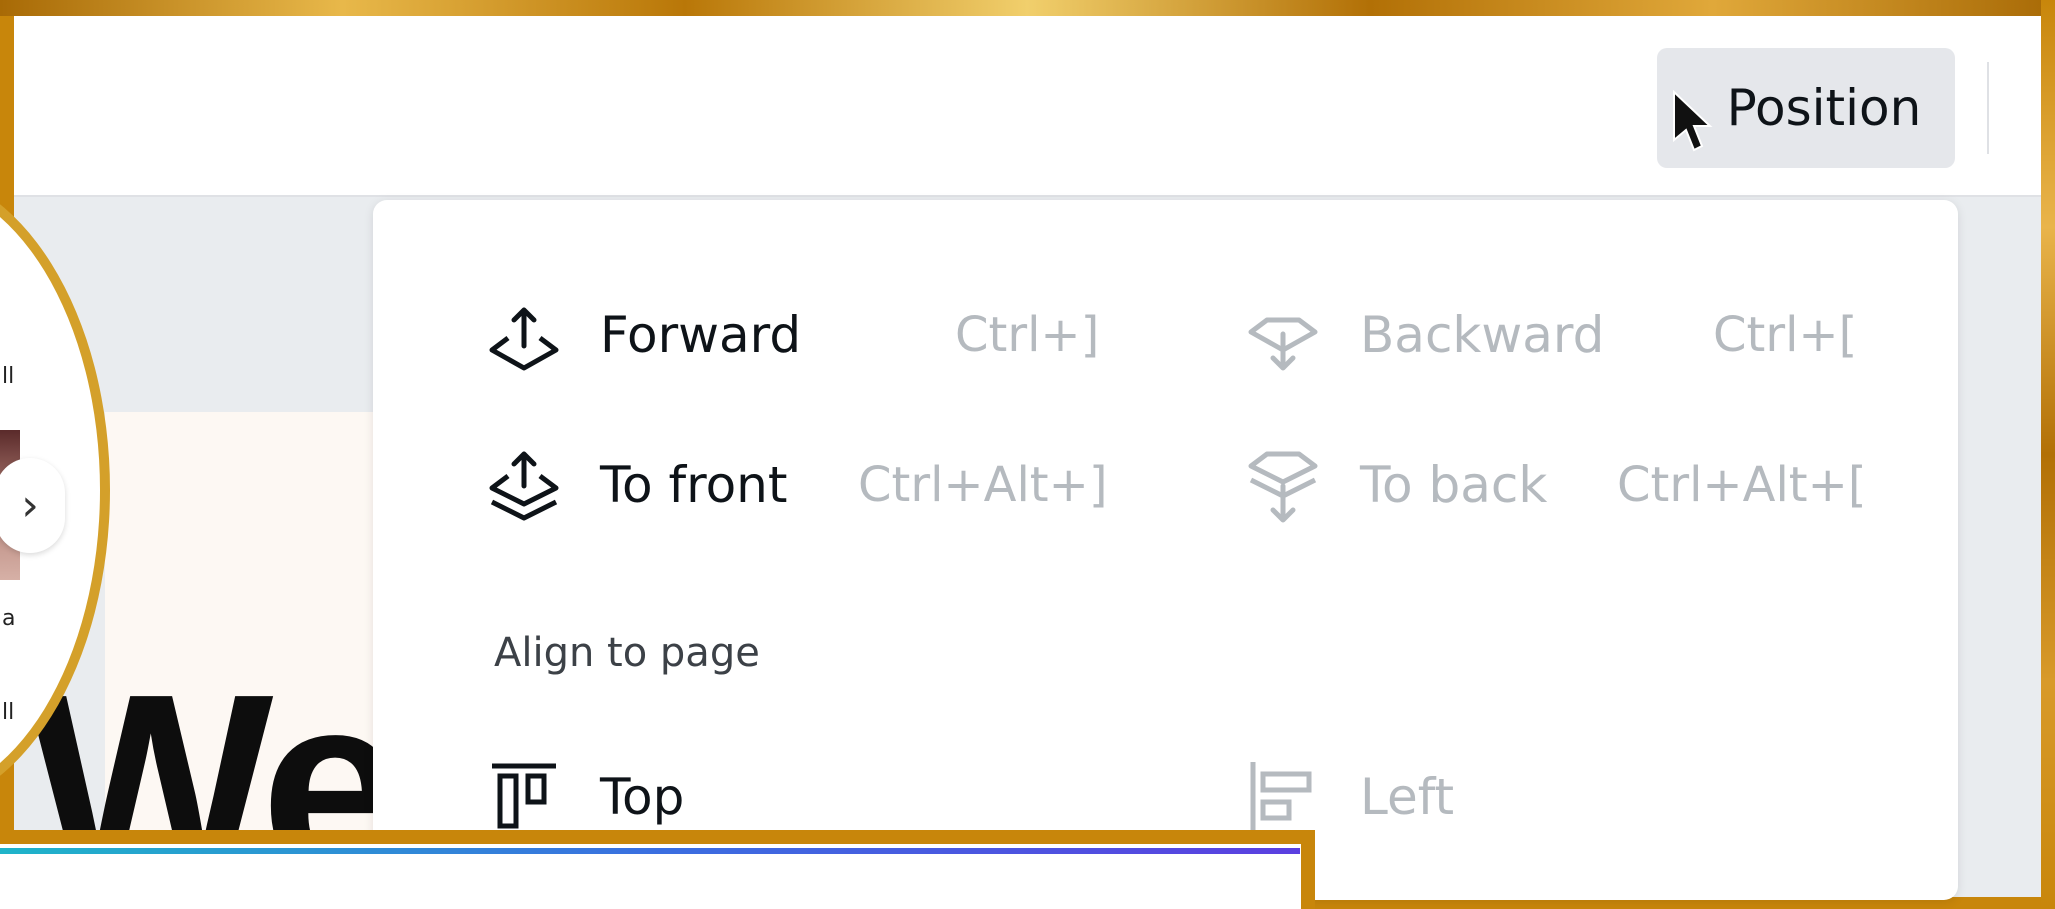 The width and height of the screenshot is (2055, 909). What do you see at coordinates (1281, 796) in the screenshot?
I see `align-left-icon` at bounding box center [1281, 796].